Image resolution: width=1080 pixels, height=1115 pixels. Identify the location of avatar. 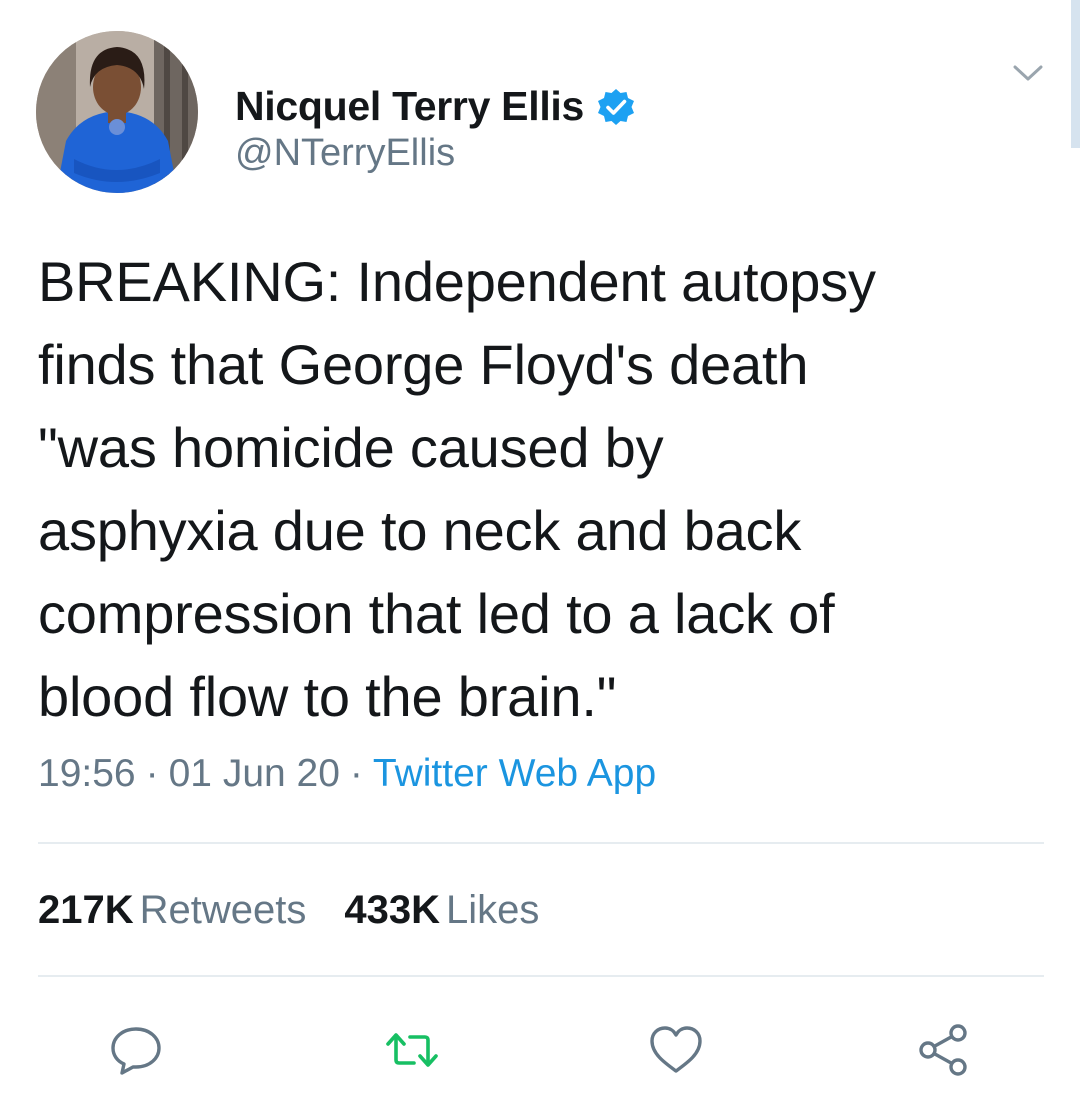
(117, 112).